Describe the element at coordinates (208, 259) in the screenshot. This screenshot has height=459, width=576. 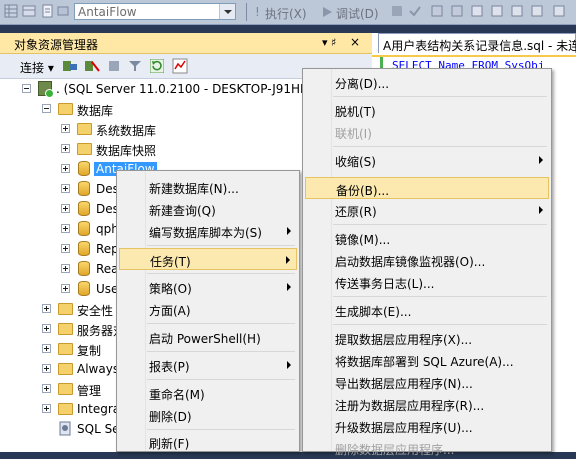
I see `menu-item-tasks: 任务(T)` at that location.